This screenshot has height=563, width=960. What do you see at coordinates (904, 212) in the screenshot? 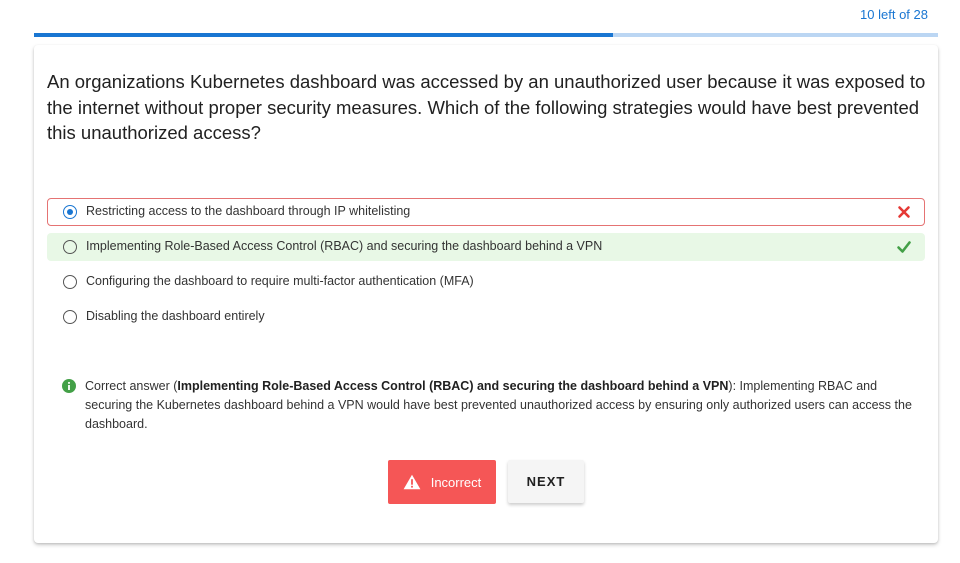
I see `close-icon` at bounding box center [904, 212].